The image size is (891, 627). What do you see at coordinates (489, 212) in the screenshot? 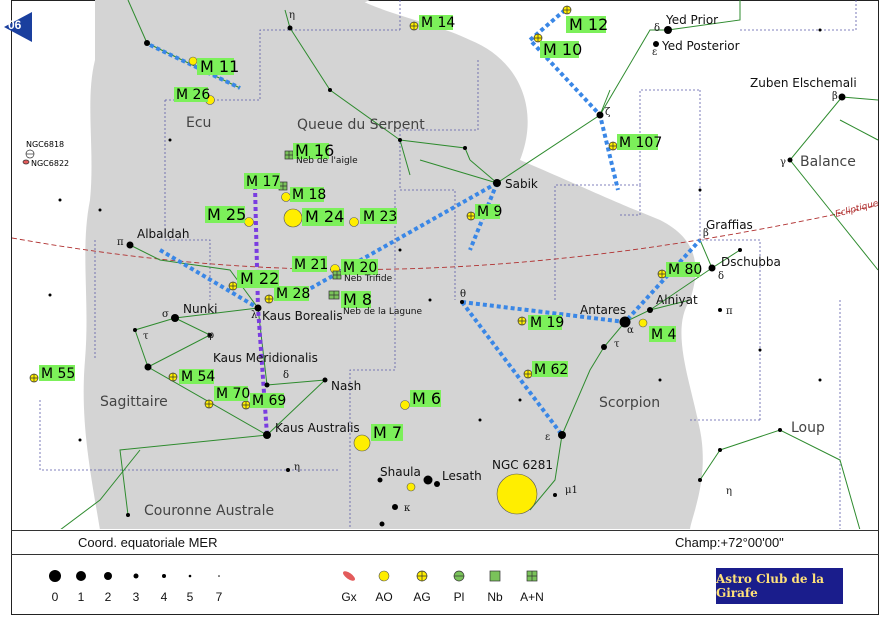
I see `m9-label: M 9` at bounding box center [489, 212].